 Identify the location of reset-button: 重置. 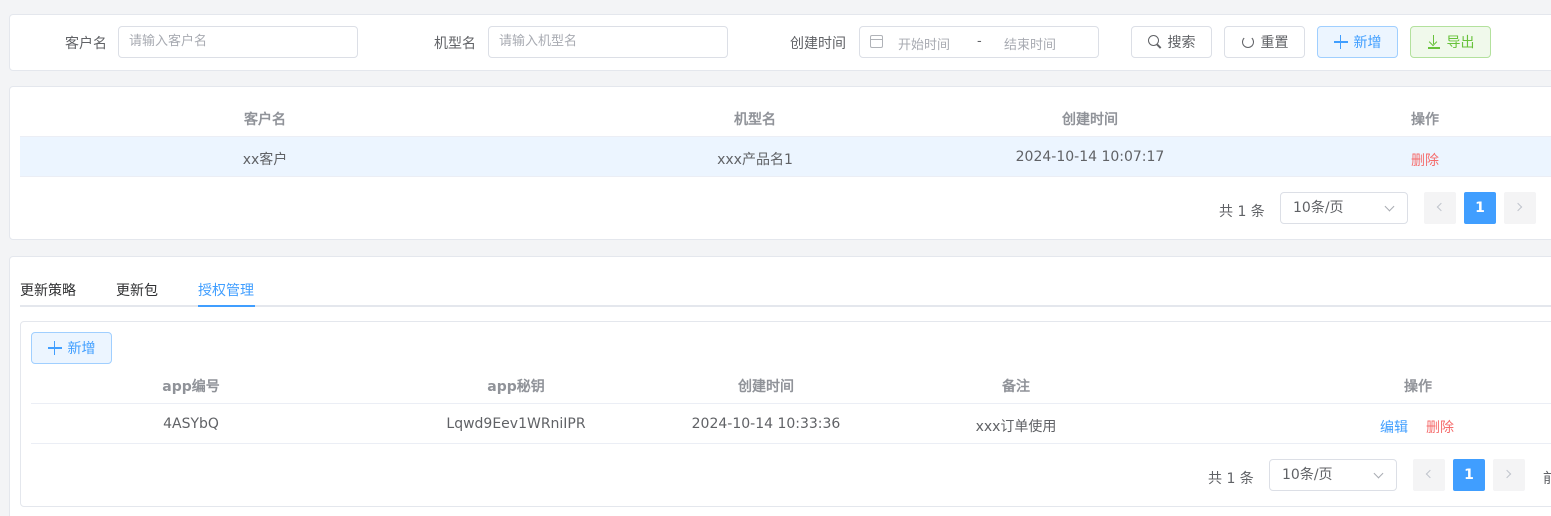
(1264, 42).